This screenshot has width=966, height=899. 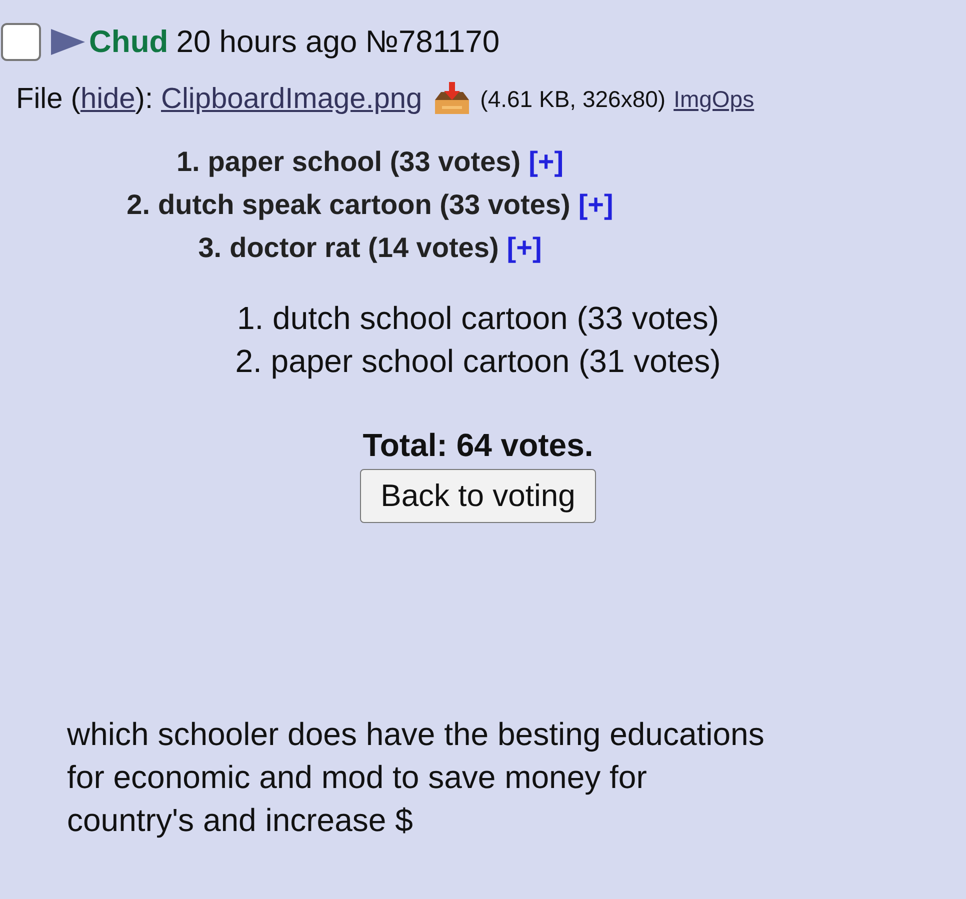 I want to click on play-icon, so click(x=68, y=42).